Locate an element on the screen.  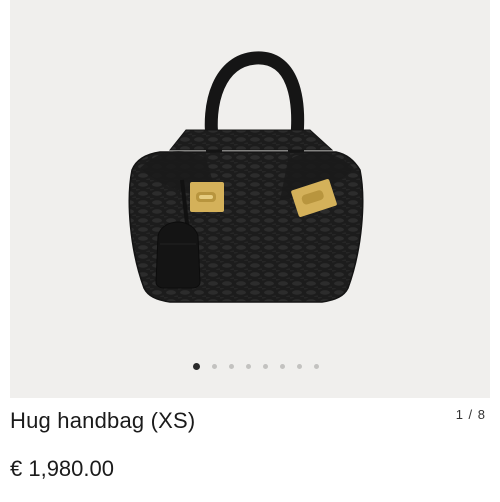
image-counter: 1 / 8 is located at coordinates (470, 414).